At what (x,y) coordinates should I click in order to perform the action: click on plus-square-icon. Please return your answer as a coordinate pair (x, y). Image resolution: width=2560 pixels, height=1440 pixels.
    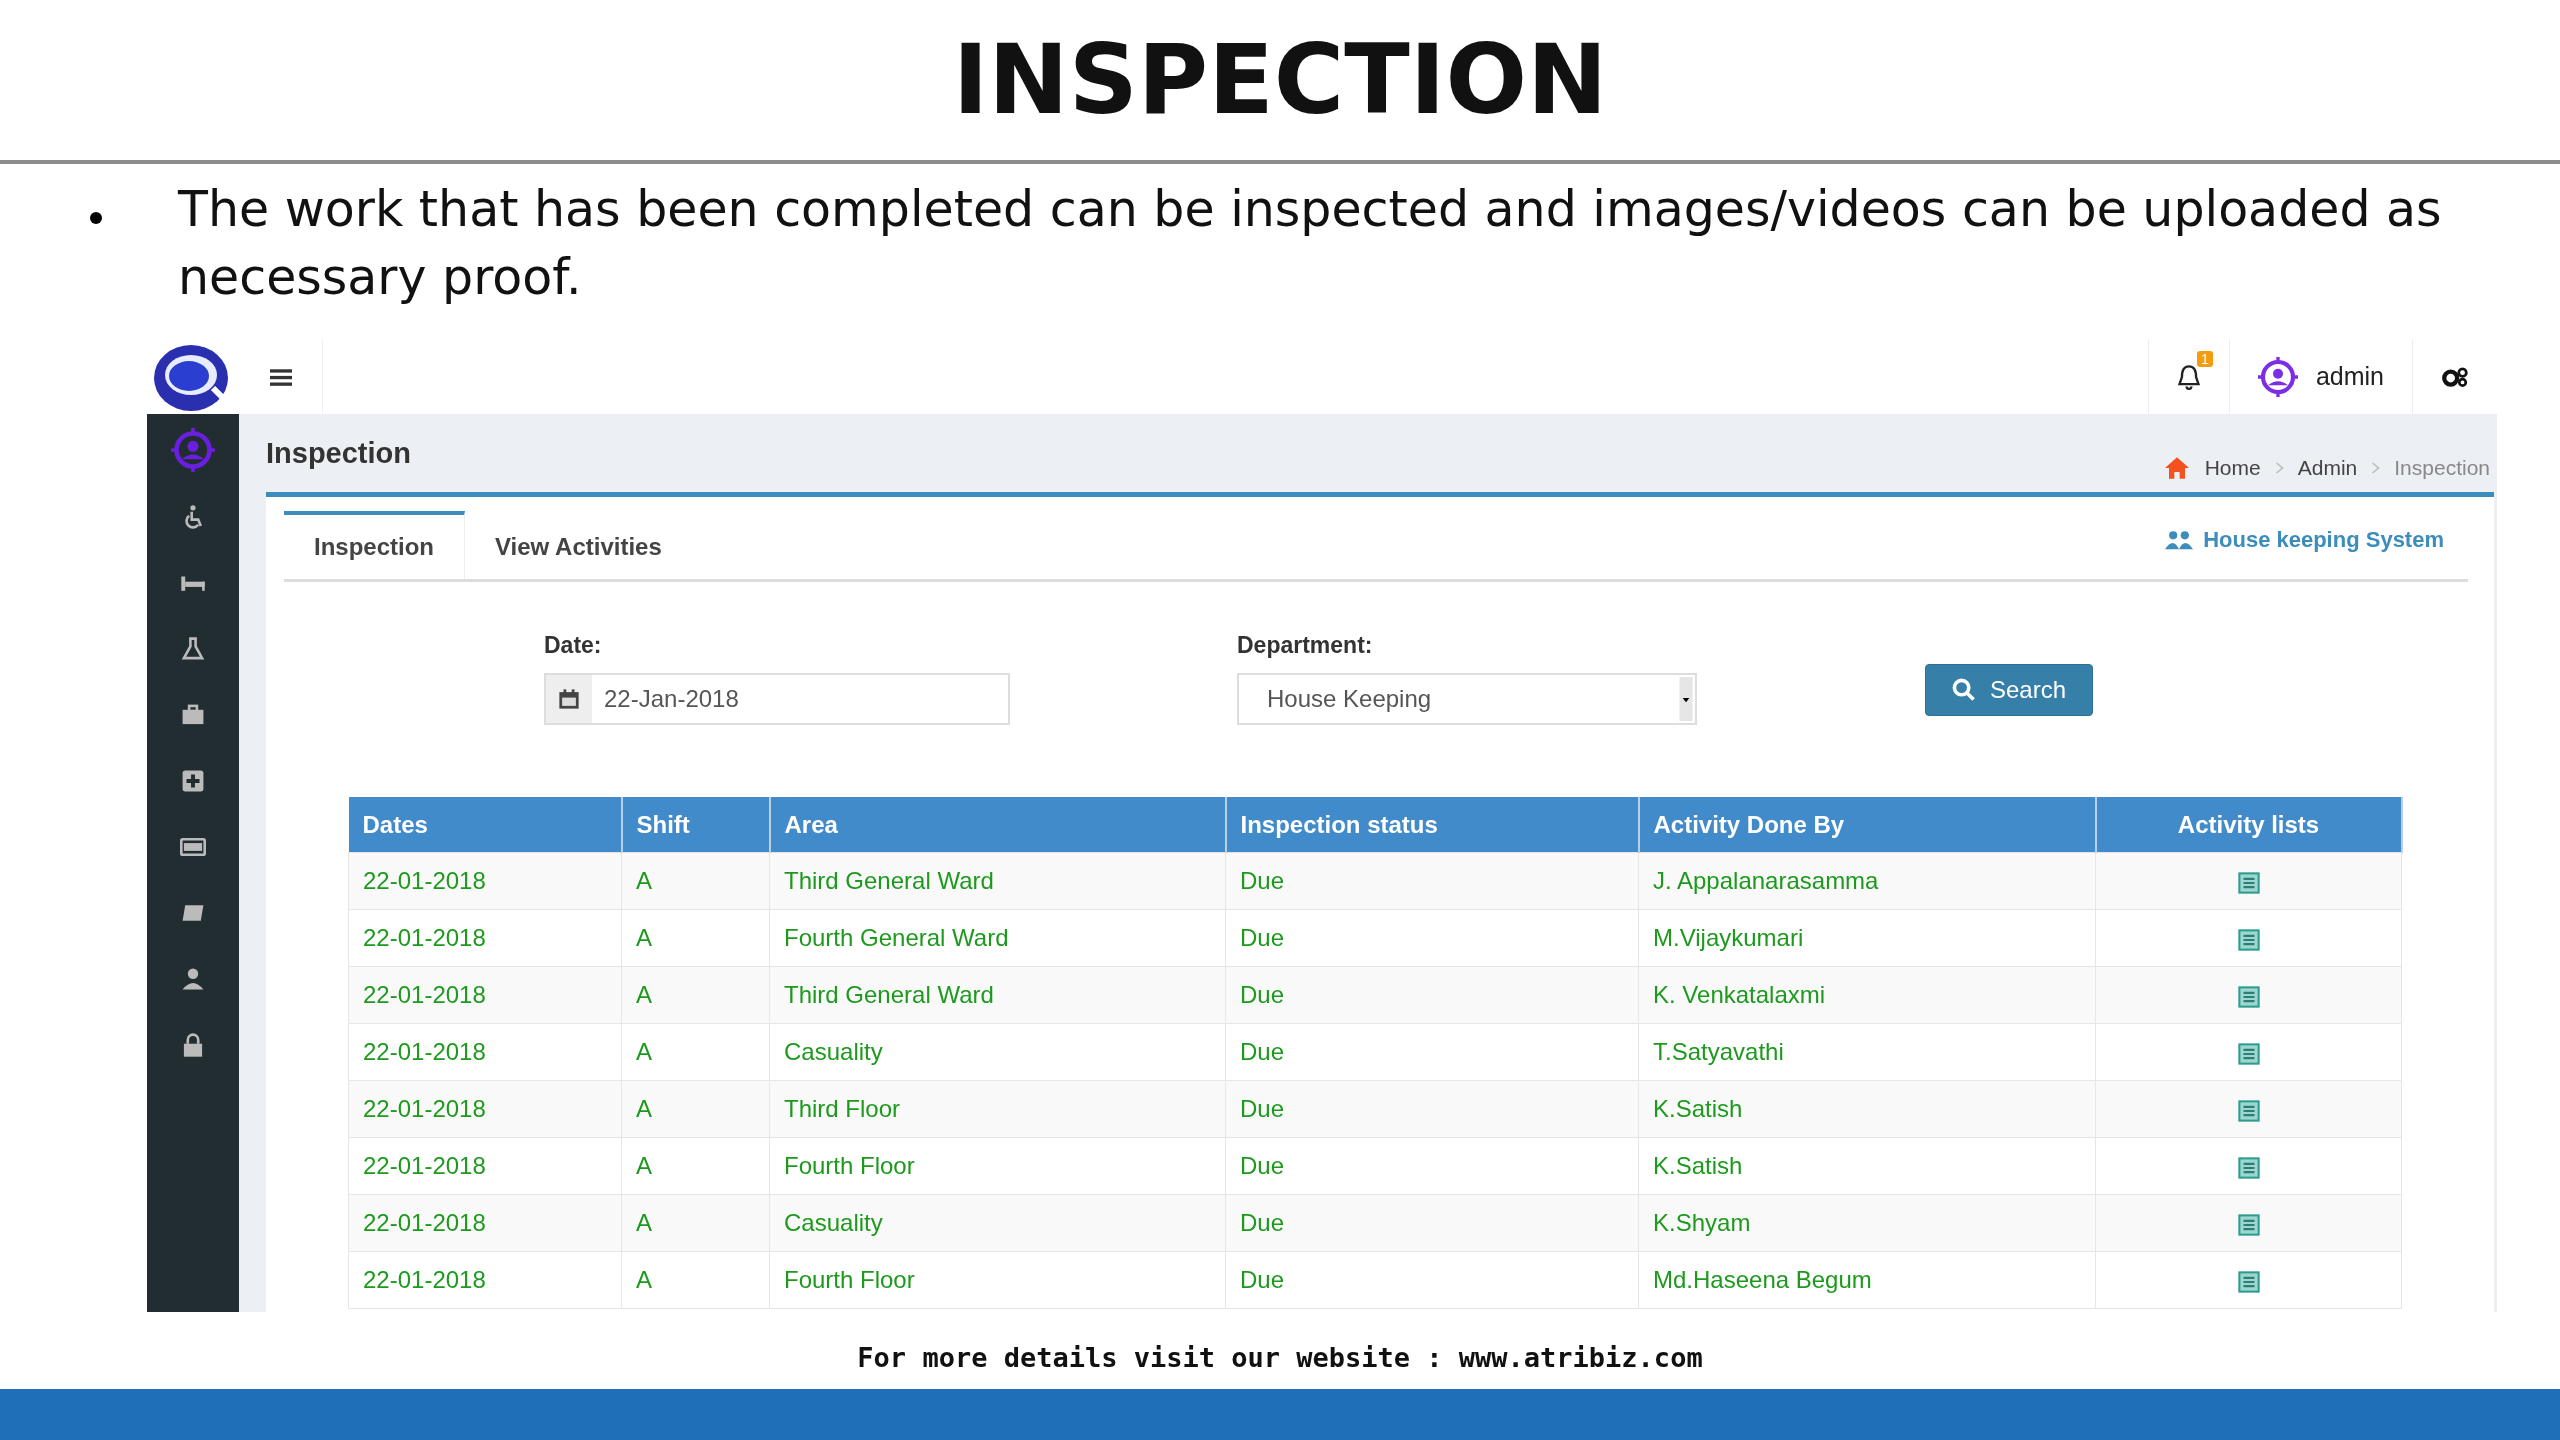
    Looking at the image, I should click on (193, 781).